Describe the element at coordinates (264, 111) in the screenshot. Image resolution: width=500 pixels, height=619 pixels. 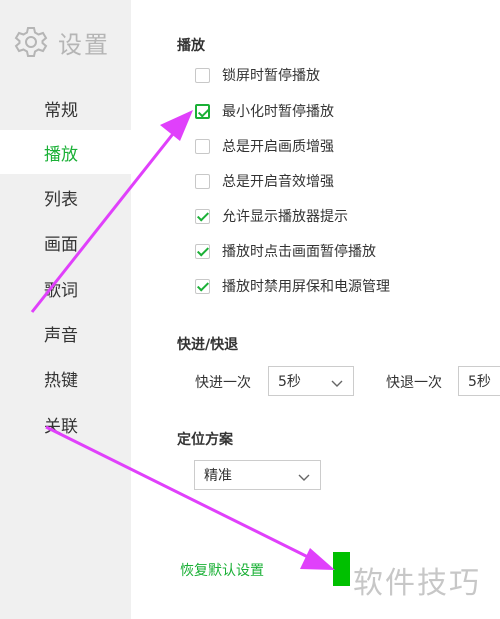
I see `option-pause-on-minimize: 最小化时暂停播放` at that location.